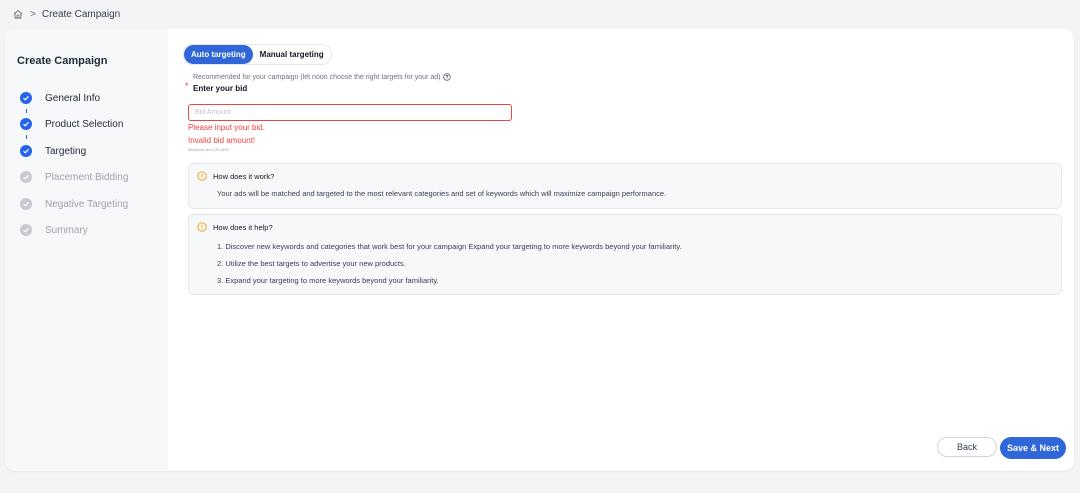 The height and width of the screenshot is (493, 1080). I want to click on step-targeting: Targeting, so click(53, 151).